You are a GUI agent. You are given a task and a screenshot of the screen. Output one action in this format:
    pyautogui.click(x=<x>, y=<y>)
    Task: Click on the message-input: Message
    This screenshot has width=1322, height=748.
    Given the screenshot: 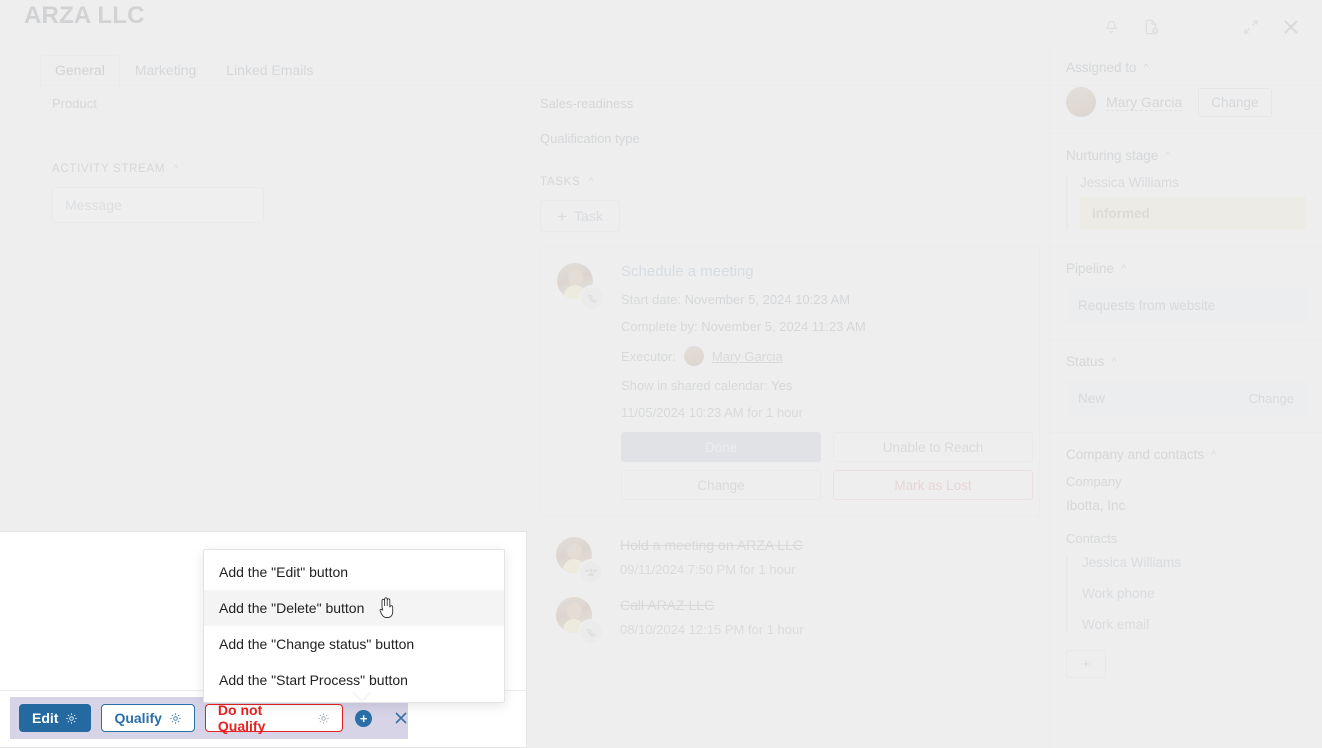 What is the action you would take?
    pyautogui.click(x=158, y=205)
    